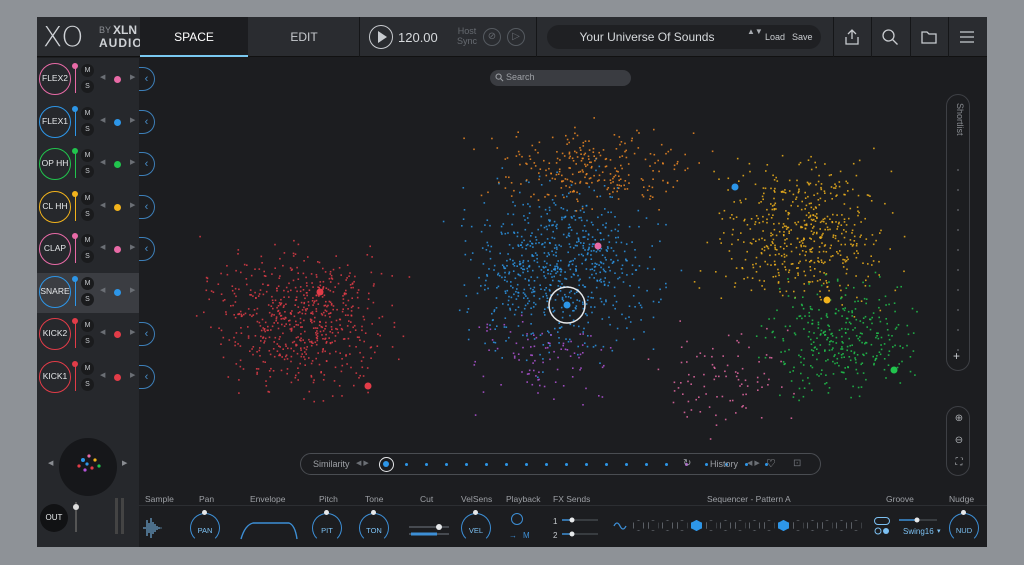  I want to click on track-pad: FLEX2, so click(55, 79).